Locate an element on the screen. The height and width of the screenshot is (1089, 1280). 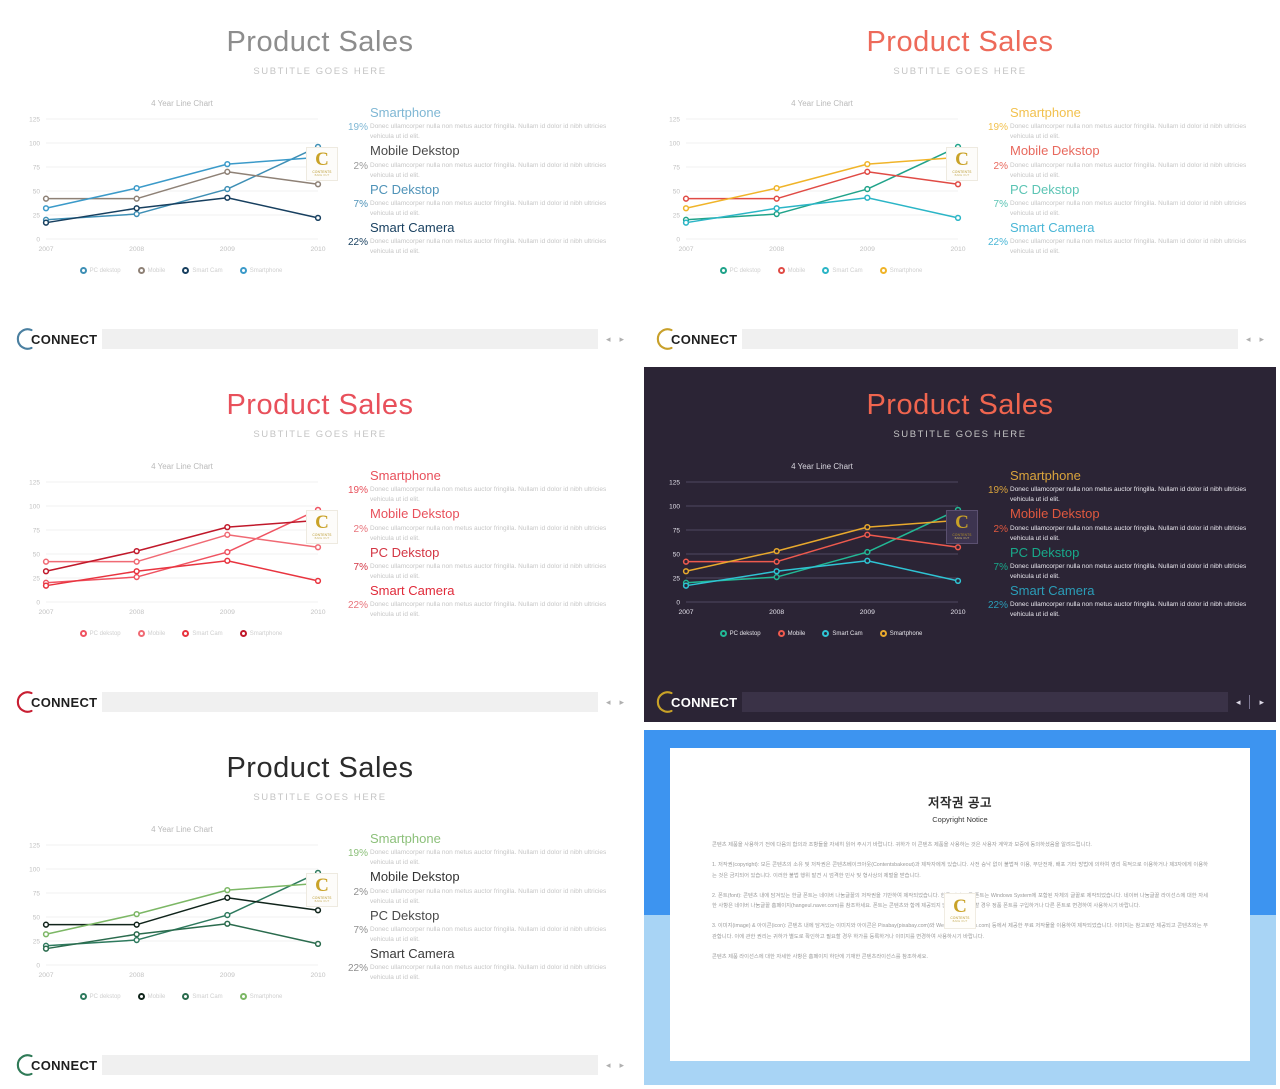
svg-text: 2010 is located at coordinates (317, 612).